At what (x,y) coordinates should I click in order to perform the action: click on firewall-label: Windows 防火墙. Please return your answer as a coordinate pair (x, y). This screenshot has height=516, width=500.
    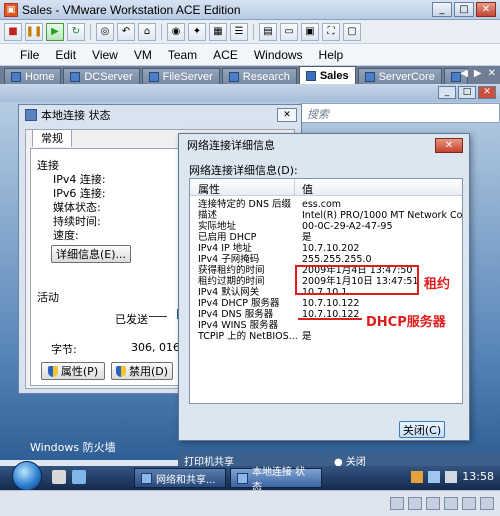
    Looking at the image, I should click on (73, 447).